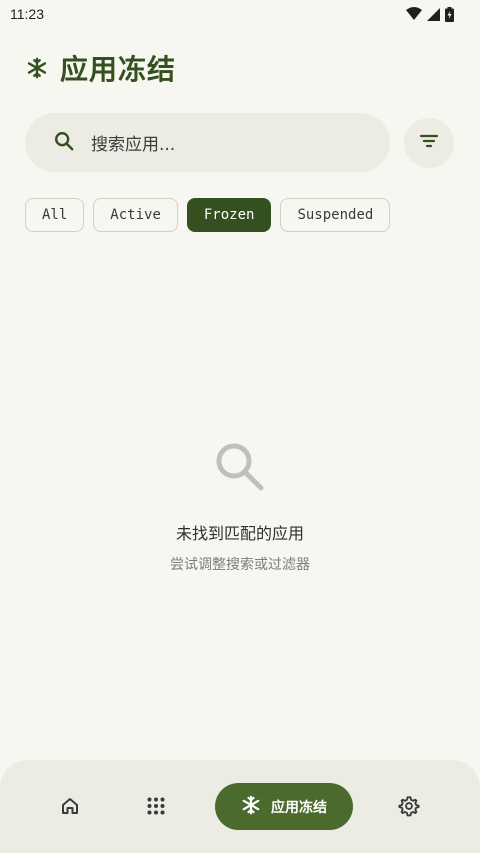 The height and width of the screenshot is (853, 480). I want to click on page-header: 应用冻结, so click(101, 68).